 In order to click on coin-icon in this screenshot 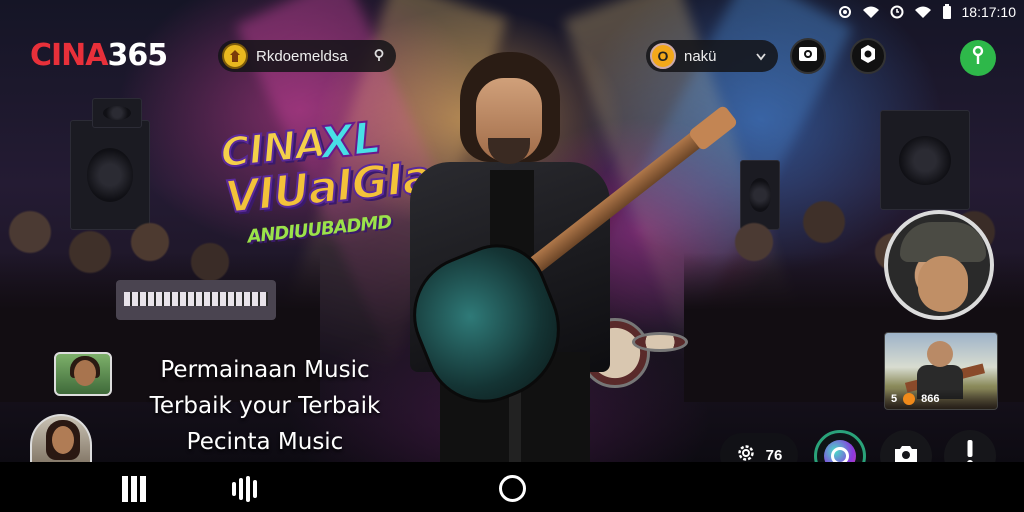, I will do `click(909, 399)`.